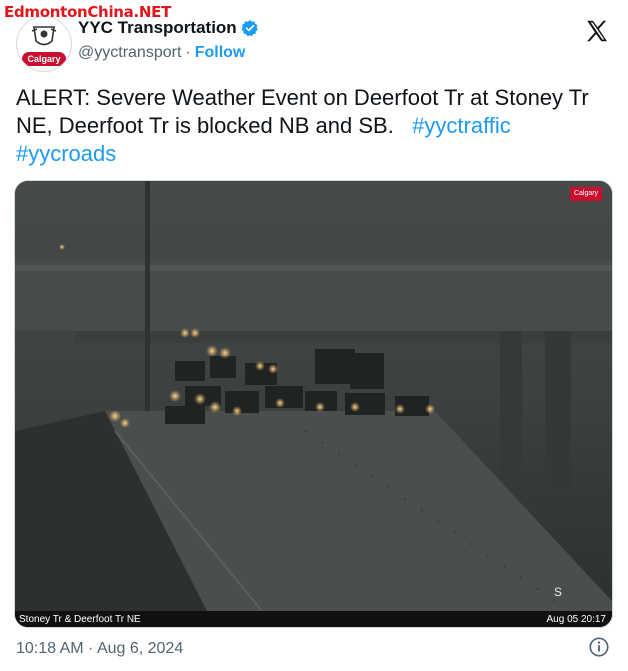  What do you see at coordinates (597, 31) in the screenshot?
I see `x-logo-icon` at bounding box center [597, 31].